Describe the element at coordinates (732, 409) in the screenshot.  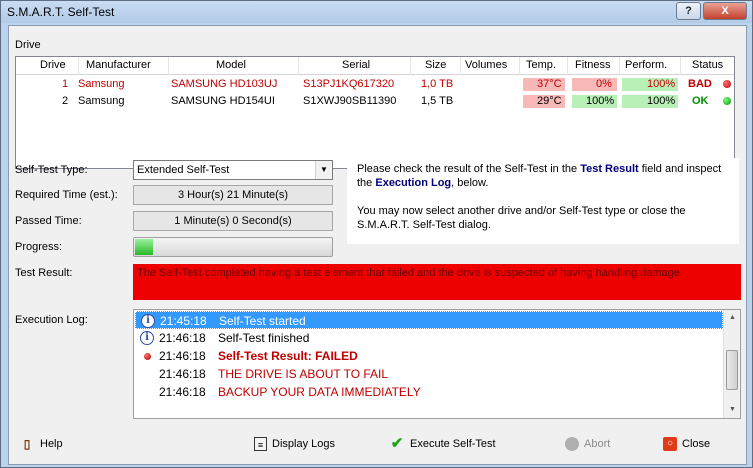
I see `scroll-down-icon: ▼` at that location.